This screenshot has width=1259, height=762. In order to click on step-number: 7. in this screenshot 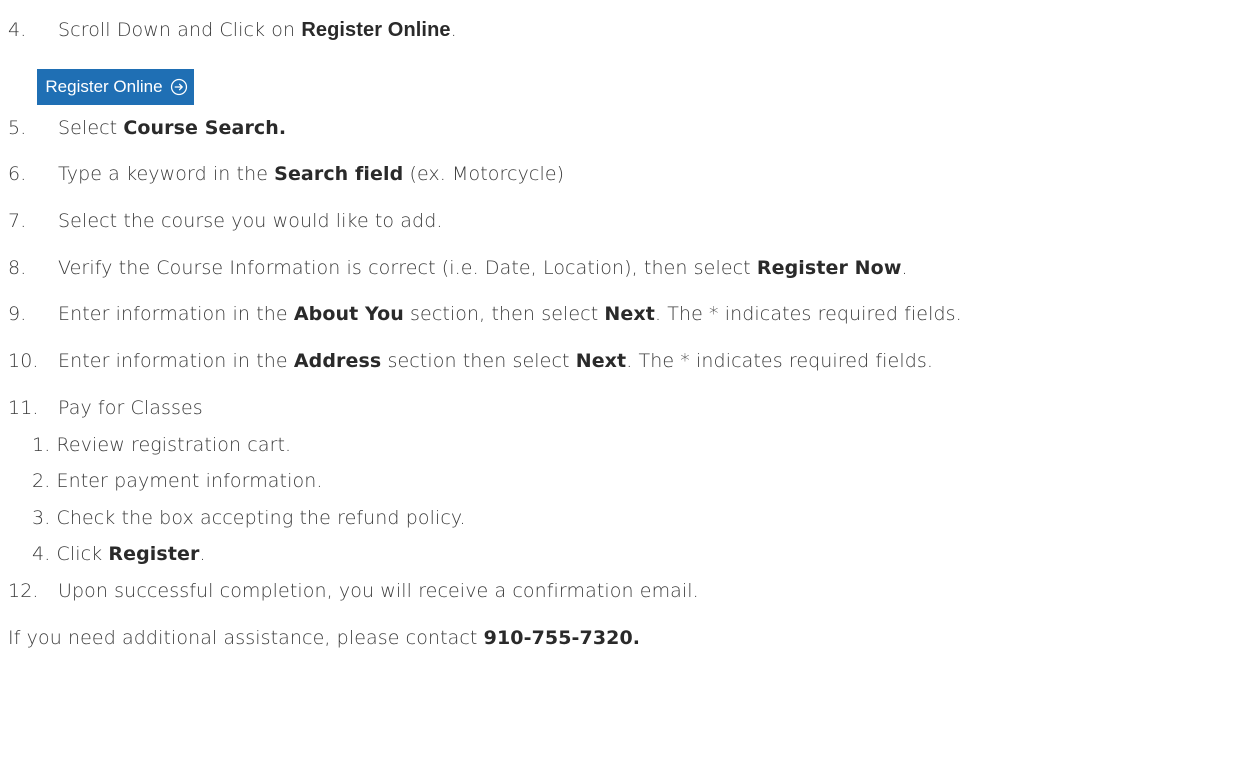, I will do `click(17, 221)`.